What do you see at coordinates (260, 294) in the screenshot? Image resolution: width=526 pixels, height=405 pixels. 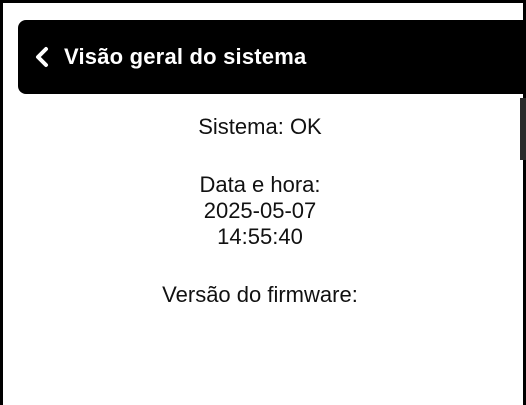 I see `firmware-label: Versão do firmware:` at bounding box center [260, 294].